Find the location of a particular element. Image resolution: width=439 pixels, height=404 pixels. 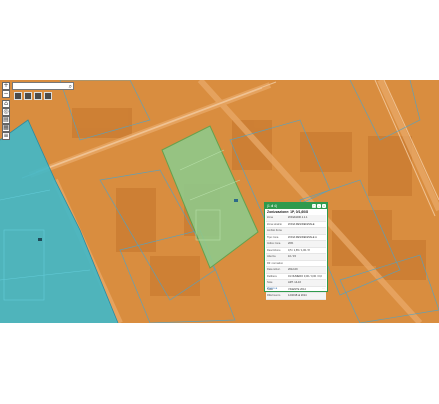

layers-button: ▤ is located at coordinates (6, 120).